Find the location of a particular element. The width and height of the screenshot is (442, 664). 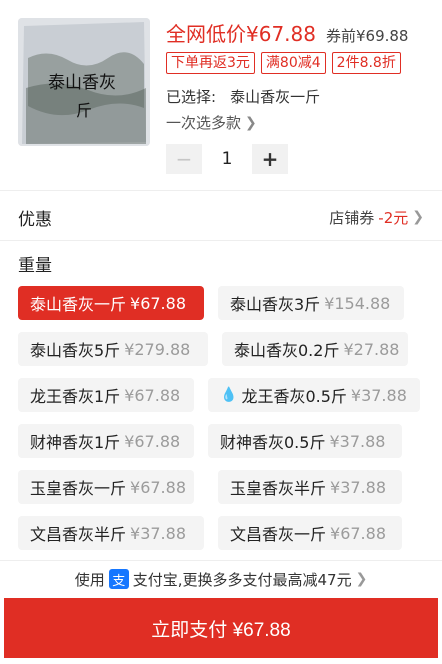

weight-option: 泰山香灰一斤 ¥67.88 is located at coordinates (111, 303).